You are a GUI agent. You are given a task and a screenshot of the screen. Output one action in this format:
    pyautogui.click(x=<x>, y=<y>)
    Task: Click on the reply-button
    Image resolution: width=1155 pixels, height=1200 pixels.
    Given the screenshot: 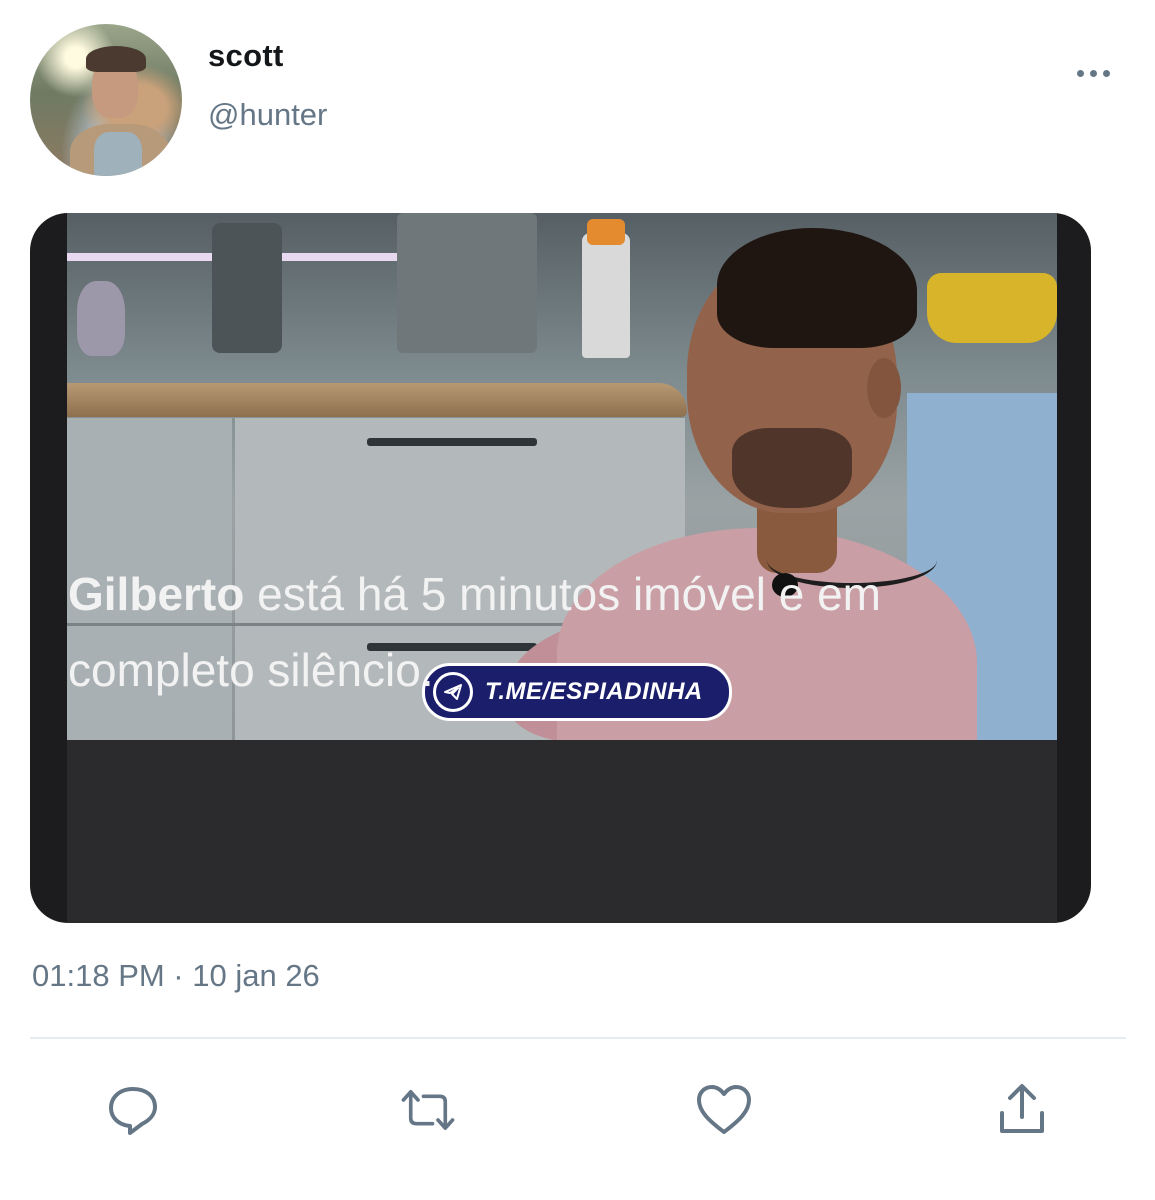 What is the action you would take?
    pyautogui.click(x=133, y=1110)
    